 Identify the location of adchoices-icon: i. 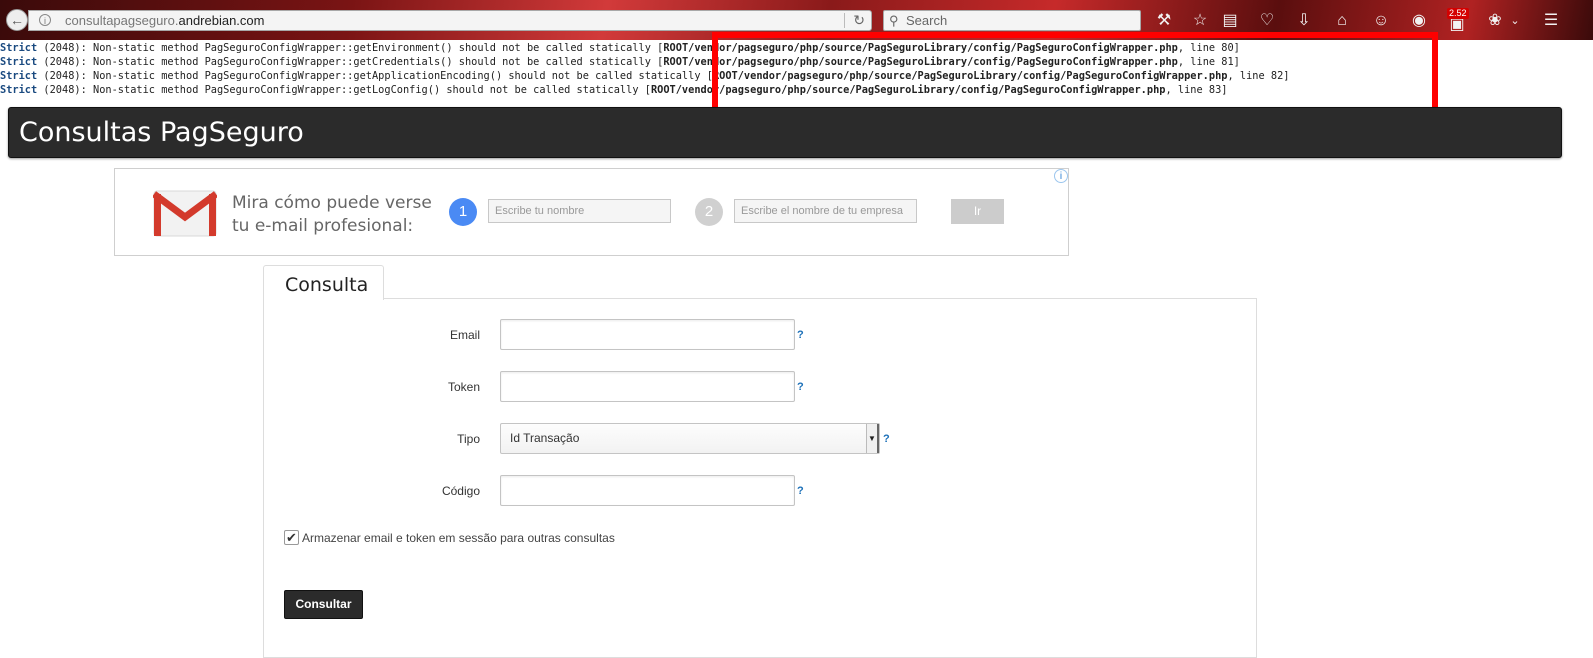
(1061, 176).